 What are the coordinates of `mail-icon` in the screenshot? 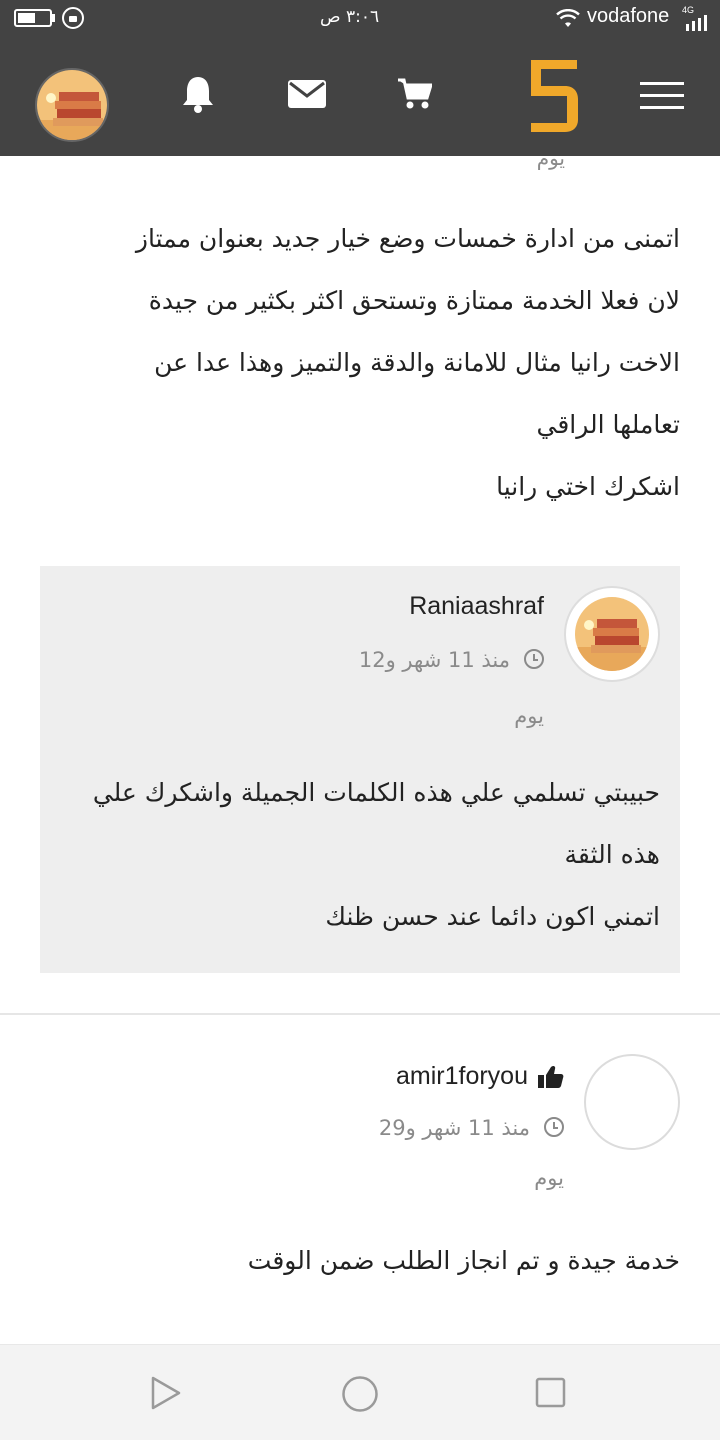 It's located at (307, 94).